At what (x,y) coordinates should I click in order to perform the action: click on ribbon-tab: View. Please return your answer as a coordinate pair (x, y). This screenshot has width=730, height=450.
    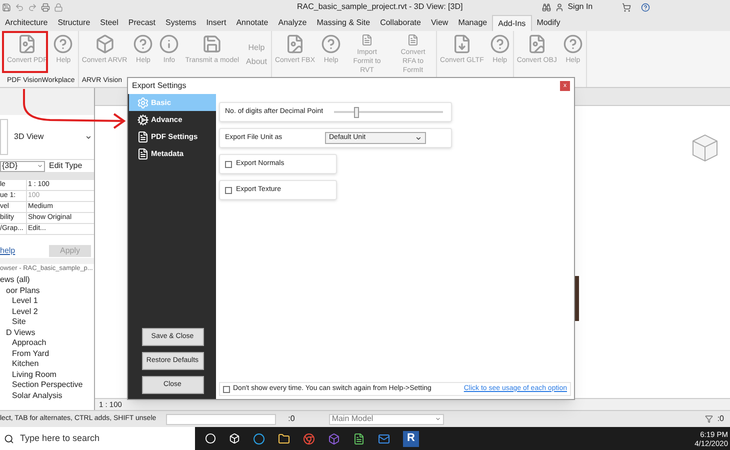
    Looking at the image, I should click on (440, 23).